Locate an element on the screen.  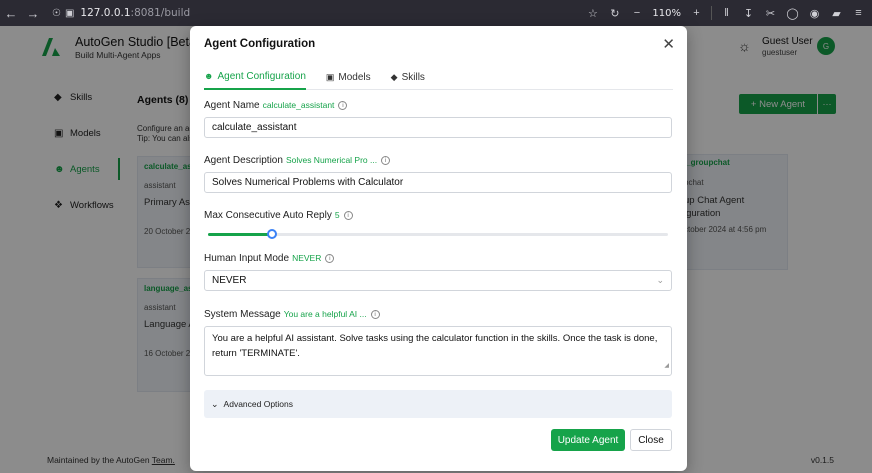
screenshot-icon: ✂ is located at coordinates (770, 13).